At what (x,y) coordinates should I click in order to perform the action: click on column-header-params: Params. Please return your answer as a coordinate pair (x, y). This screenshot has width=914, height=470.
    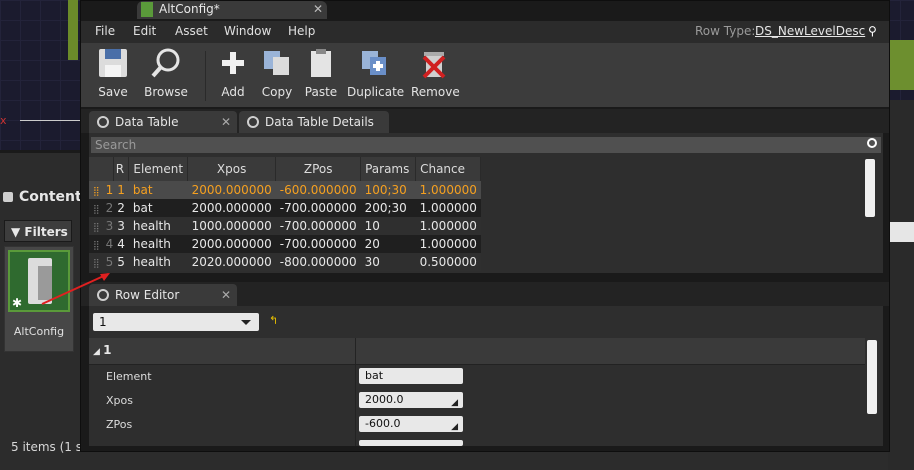
    Looking at the image, I should click on (388, 169).